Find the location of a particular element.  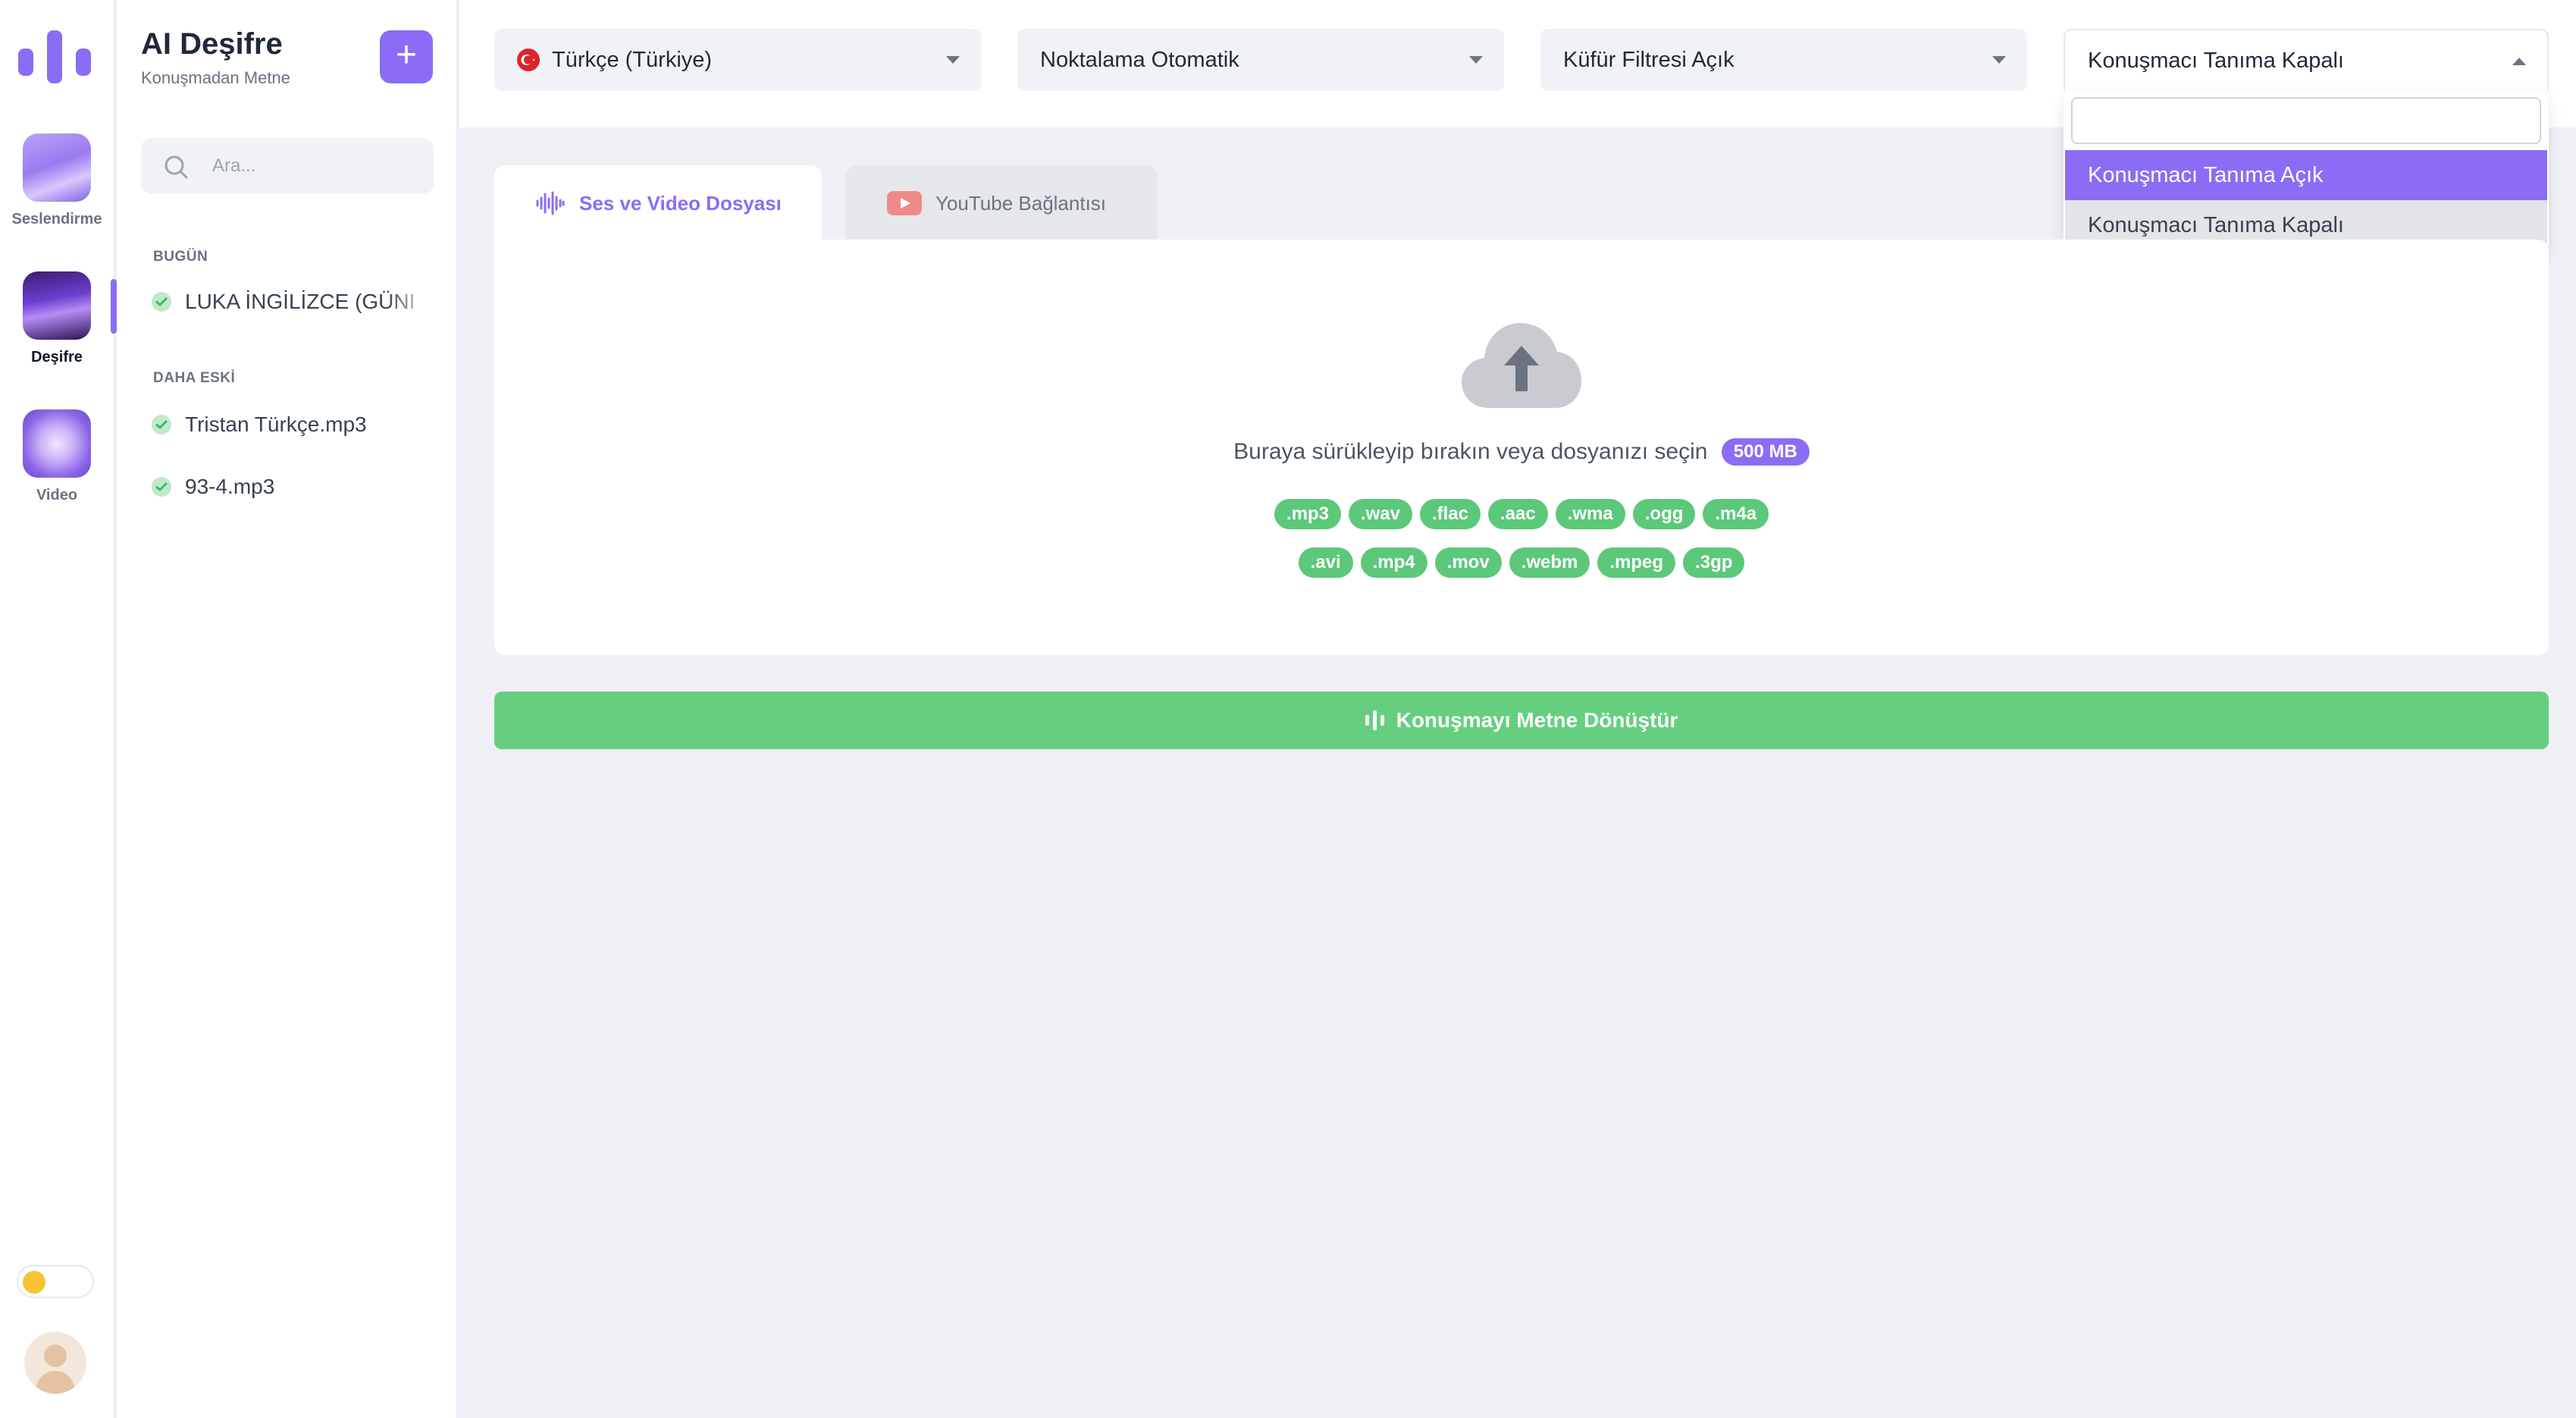

youtube-icon is located at coordinates (904, 203).